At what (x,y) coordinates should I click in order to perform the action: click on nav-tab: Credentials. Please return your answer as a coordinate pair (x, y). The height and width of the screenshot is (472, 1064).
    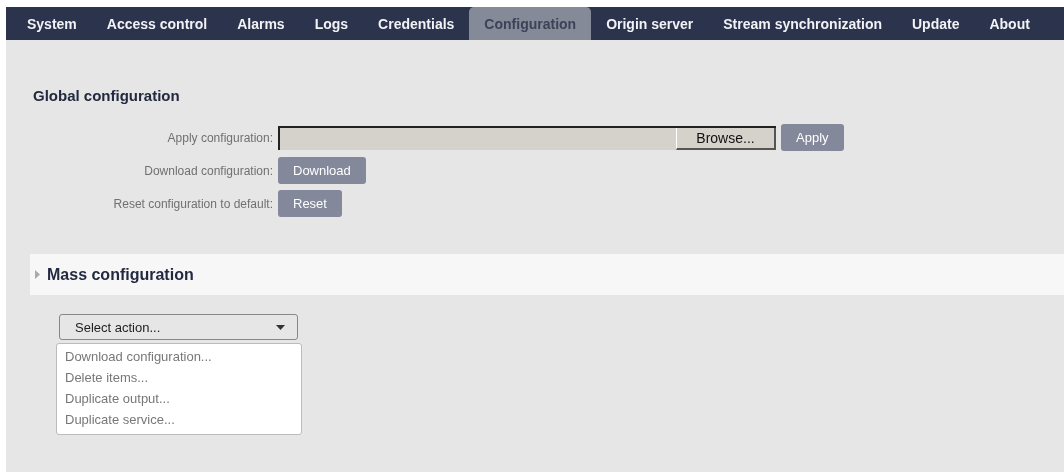
    Looking at the image, I should click on (416, 23).